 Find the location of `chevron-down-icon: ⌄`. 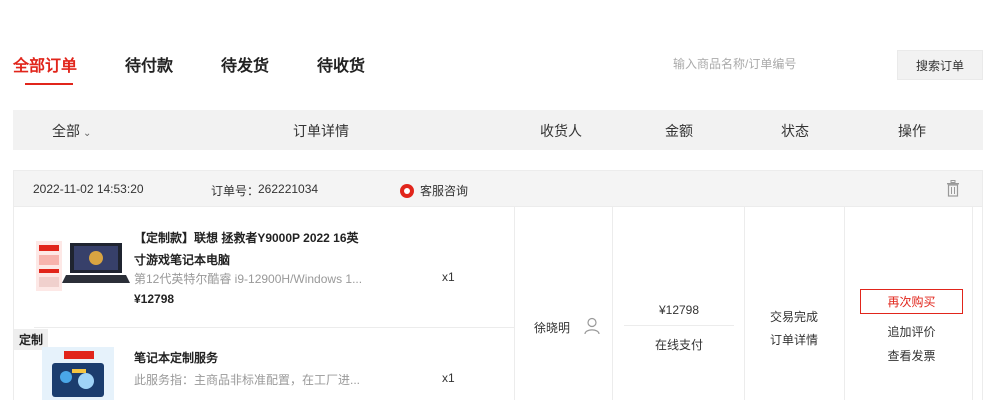

chevron-down-icon: ⌄ is located at coordinates (87, 133).